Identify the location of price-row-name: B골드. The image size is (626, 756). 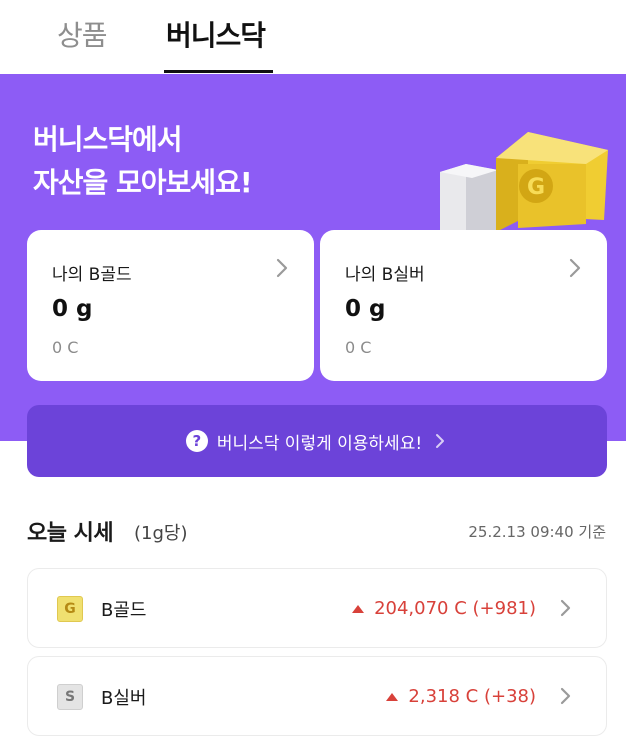
(124, 610).